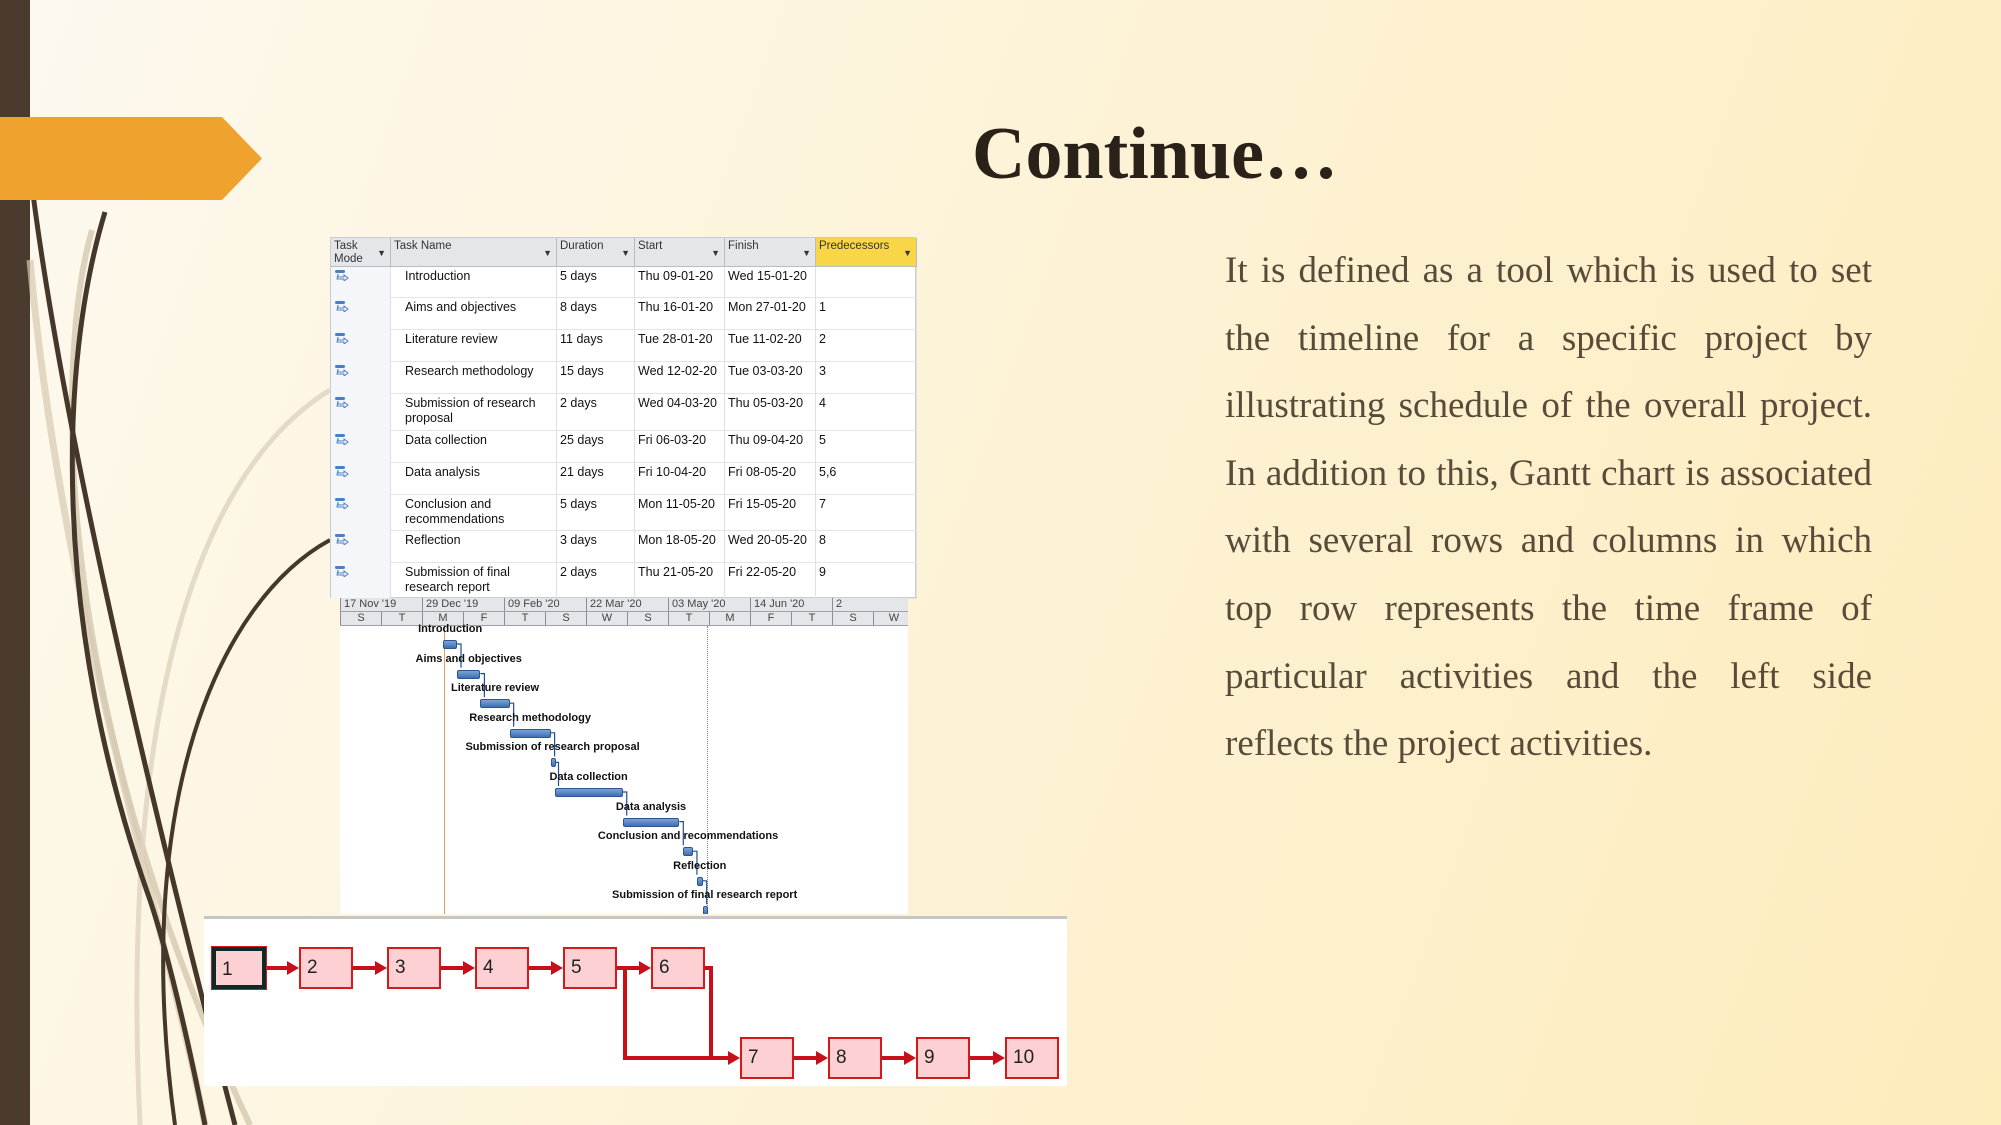  Describe the element at coordinates (770, 447) in the screenshot. I see `task-finish-cell: Thu 09-04-20` at that location.